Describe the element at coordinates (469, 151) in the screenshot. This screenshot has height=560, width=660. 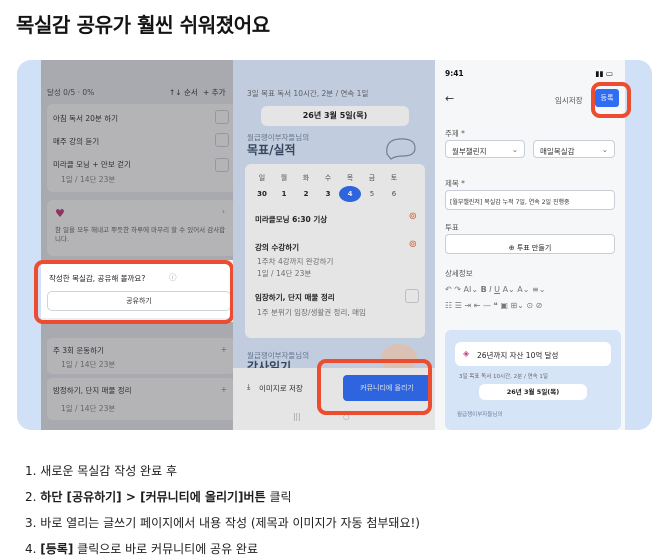
I see `topic-value: 월부챌린지` at that location.